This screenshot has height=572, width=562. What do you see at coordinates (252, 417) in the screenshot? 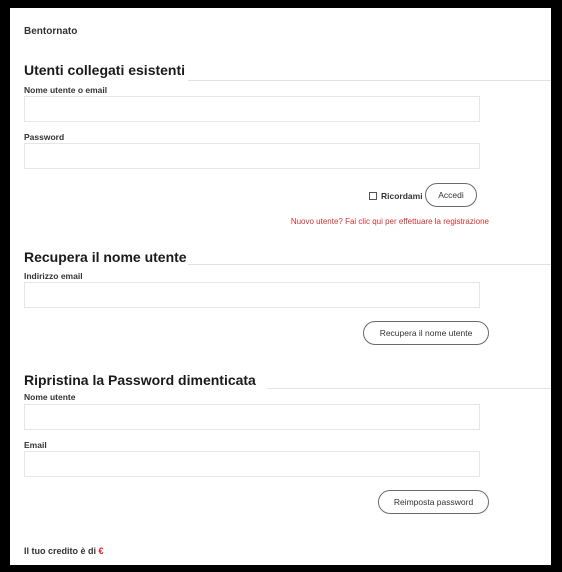
I see `reset-username-input` at bounding box center [252, 417].